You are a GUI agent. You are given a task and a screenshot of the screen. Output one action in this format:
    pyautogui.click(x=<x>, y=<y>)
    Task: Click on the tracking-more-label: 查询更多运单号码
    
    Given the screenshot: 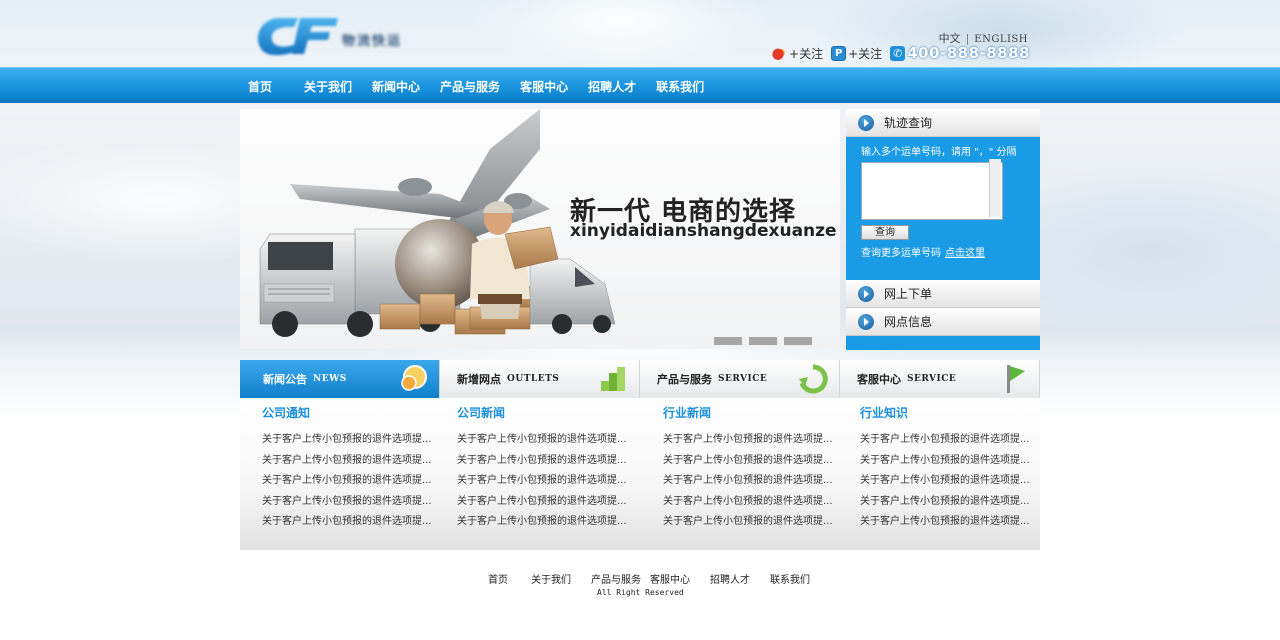 What is the action you would take?
    pyautogui.click(x=901, y=253)
    